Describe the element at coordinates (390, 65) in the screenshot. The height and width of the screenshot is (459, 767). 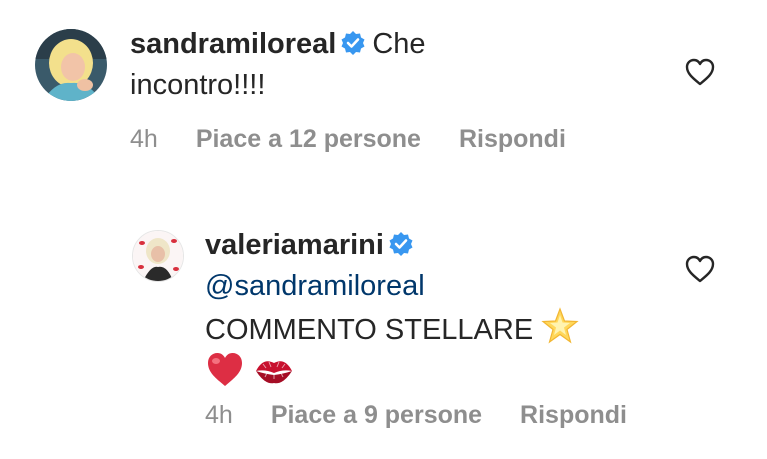
I see `comment-body: sandramiloreal Che incontro!!!!` at that location.